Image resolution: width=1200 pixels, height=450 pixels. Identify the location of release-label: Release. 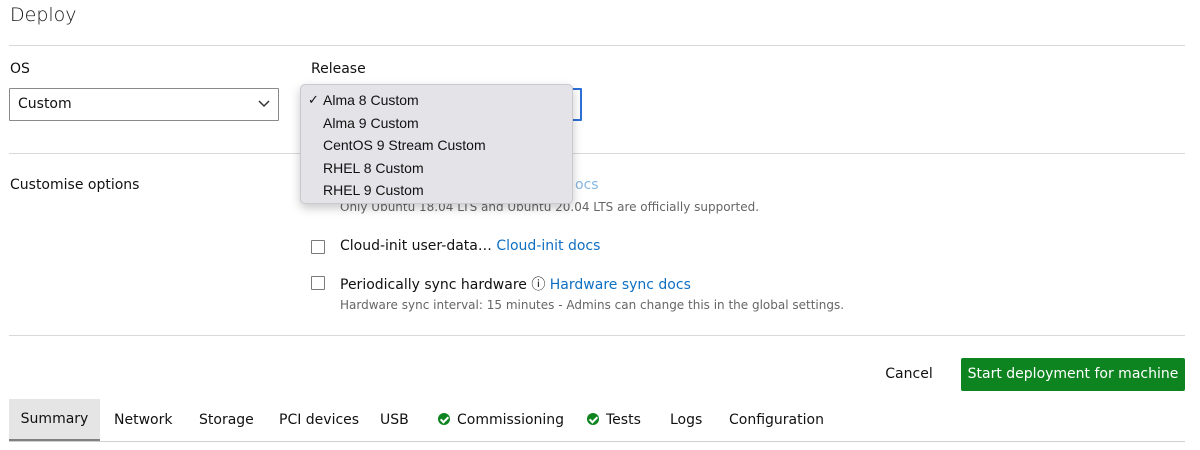
(338, 69).